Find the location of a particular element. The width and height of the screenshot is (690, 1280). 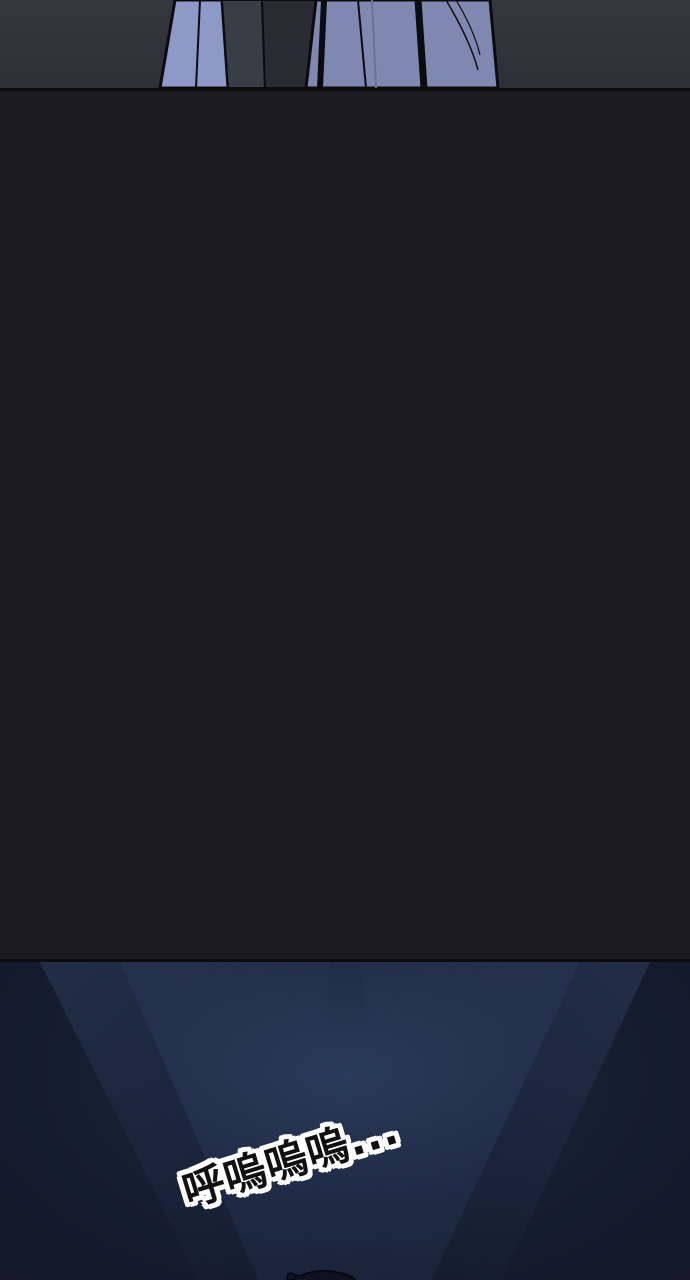

figure-legs-icon is located at coordinates (329, 44).